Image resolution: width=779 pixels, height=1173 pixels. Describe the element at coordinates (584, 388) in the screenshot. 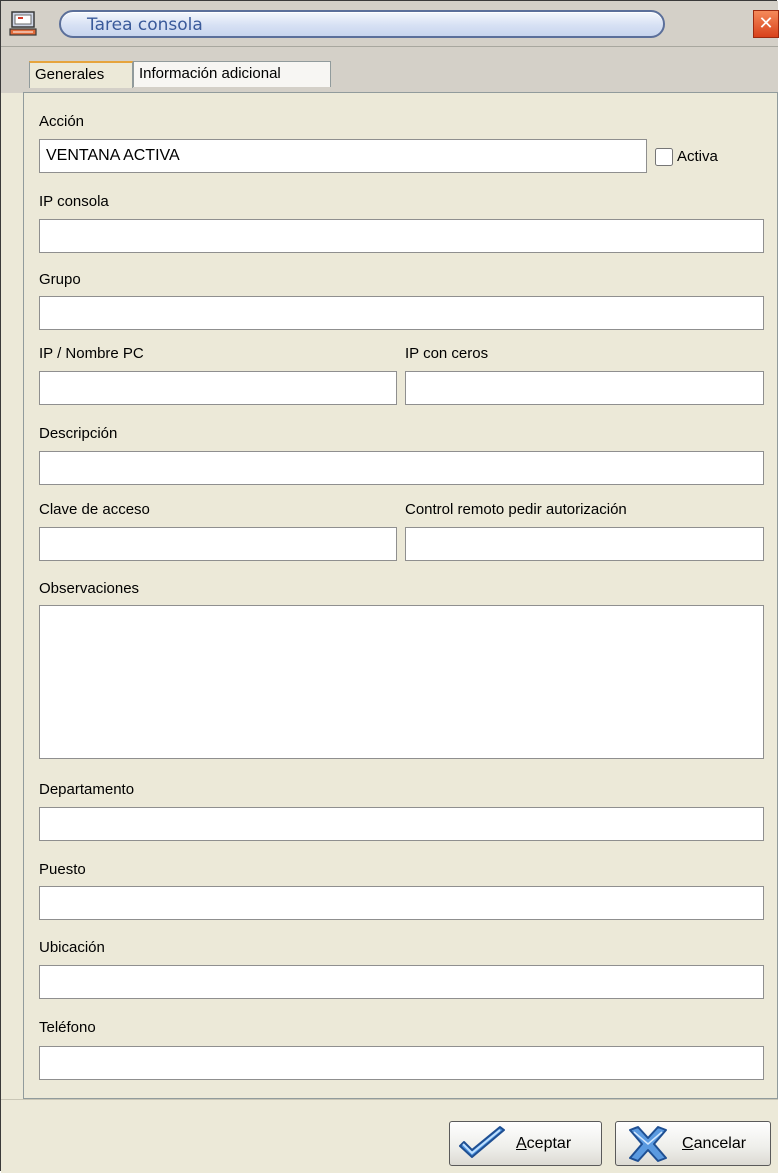

I see `ip-con-ceros-field` at that location.